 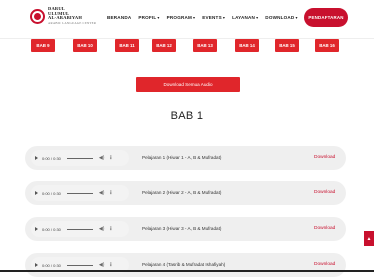 What do you see at coordinates (85, 45) in the screenshot?
I see `chapter-button-bab-10: BAB 10` at bounding box center [85, 45].